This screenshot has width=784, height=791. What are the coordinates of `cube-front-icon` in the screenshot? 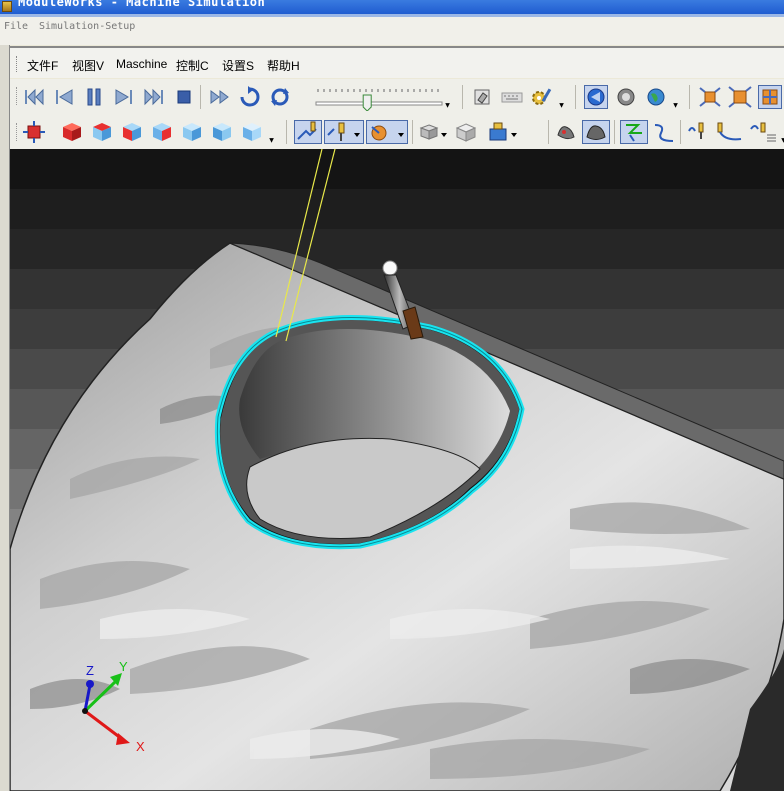 It's located at (132, 132).